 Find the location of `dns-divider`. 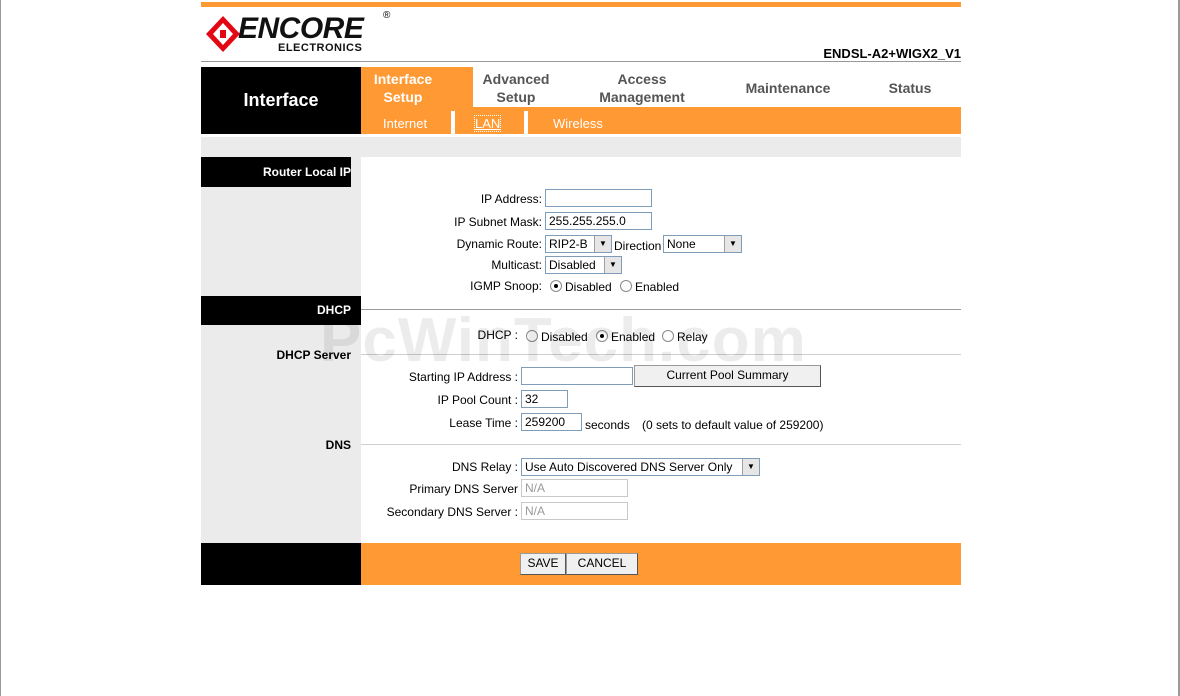

dns-divider is located at coordinates (661, 444).